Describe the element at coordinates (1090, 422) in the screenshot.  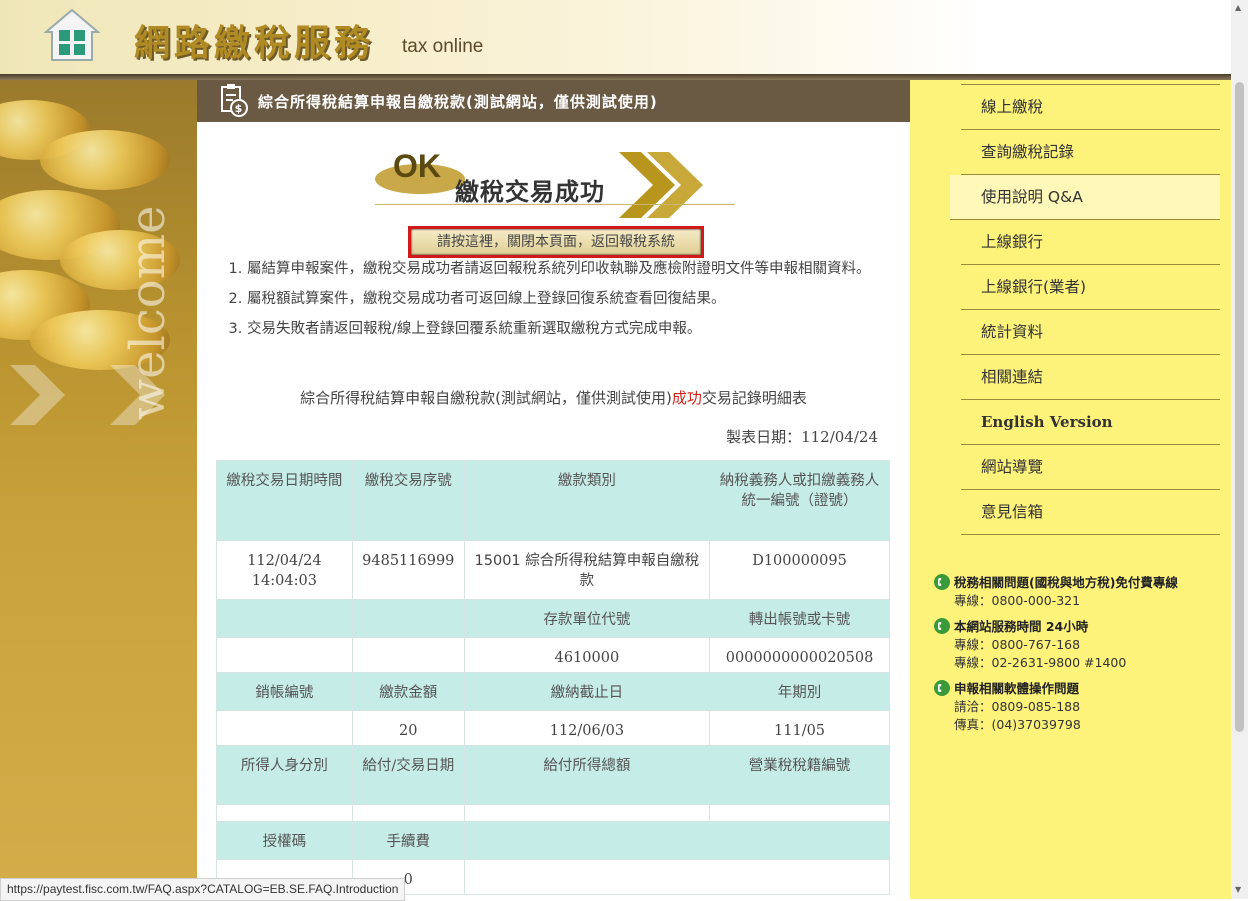
I see `sidebar-item-english: English Version` at that location.